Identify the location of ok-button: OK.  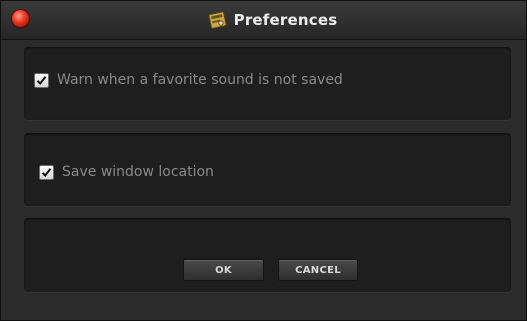
(223, 270).